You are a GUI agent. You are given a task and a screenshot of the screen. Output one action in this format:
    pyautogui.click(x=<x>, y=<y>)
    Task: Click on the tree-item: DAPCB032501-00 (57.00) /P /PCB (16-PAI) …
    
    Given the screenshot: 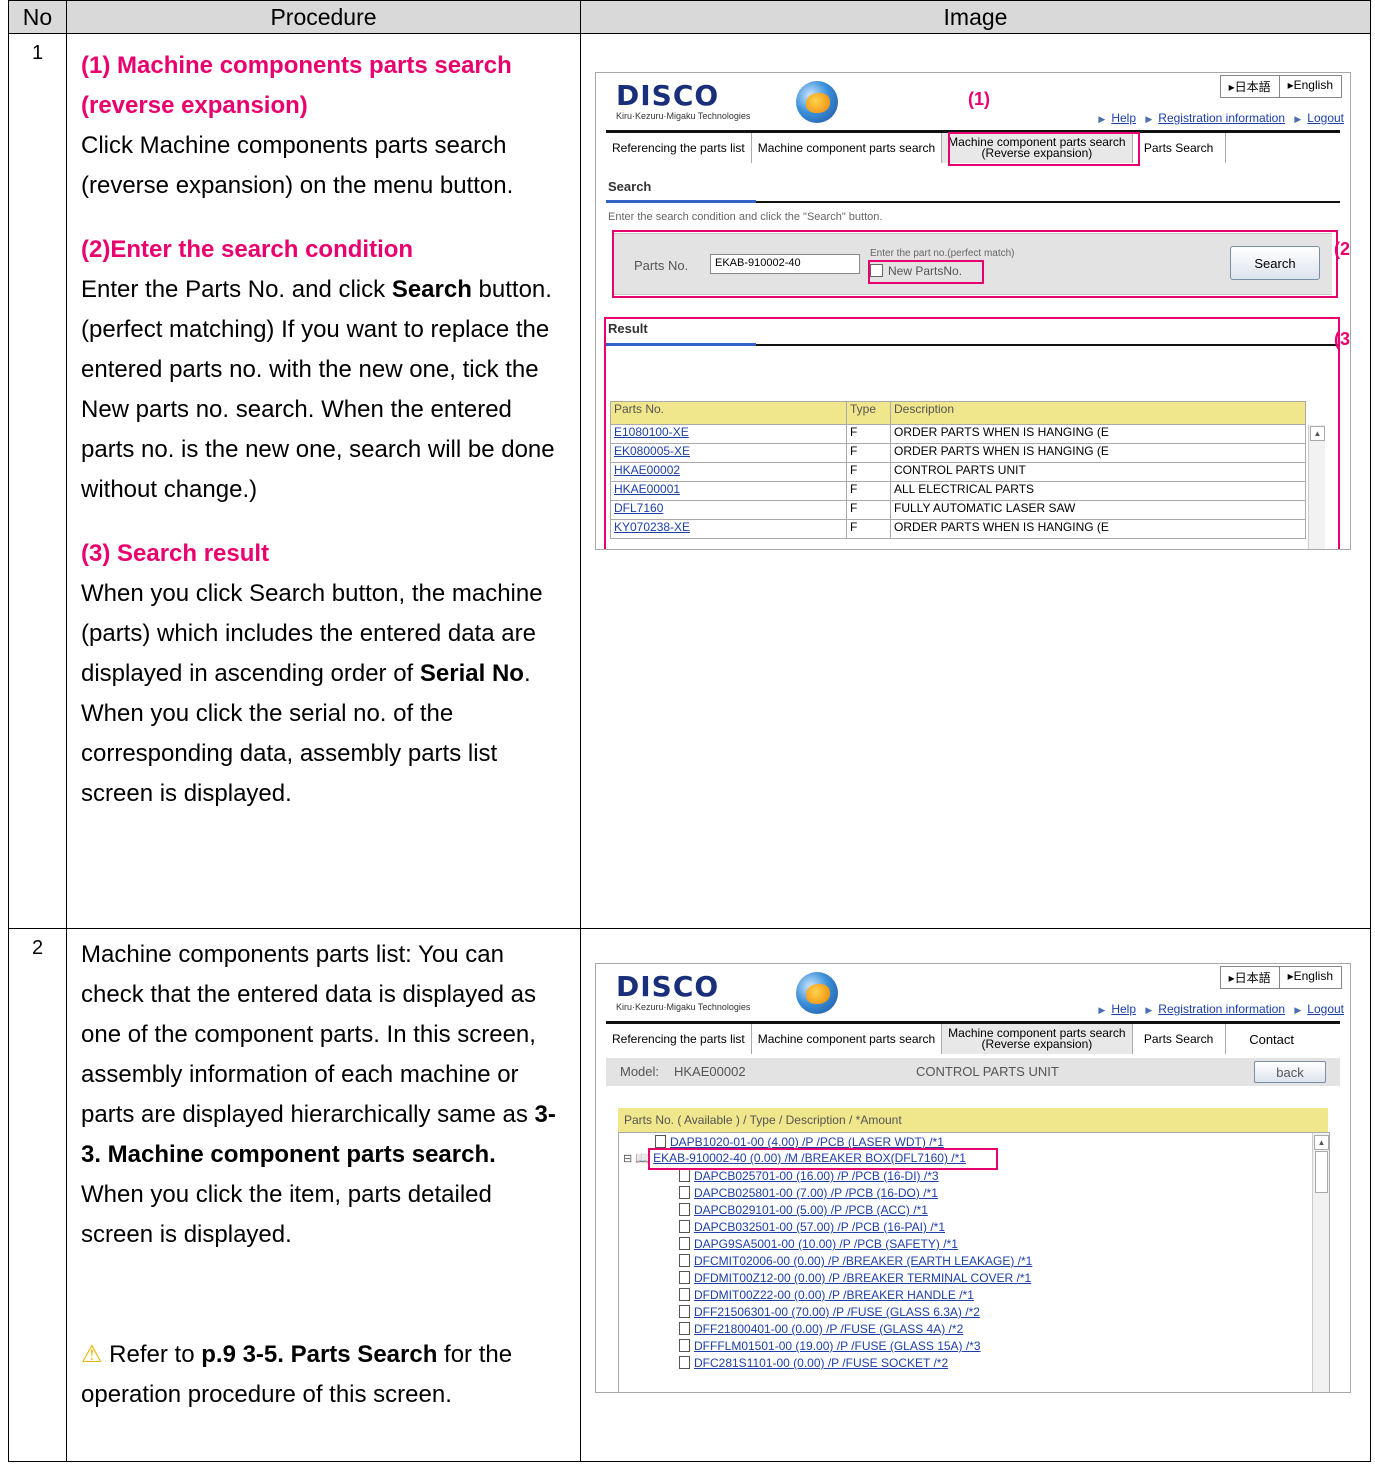 What is the action you would take?
    pyautogui.click(x=812, y=1227)
    